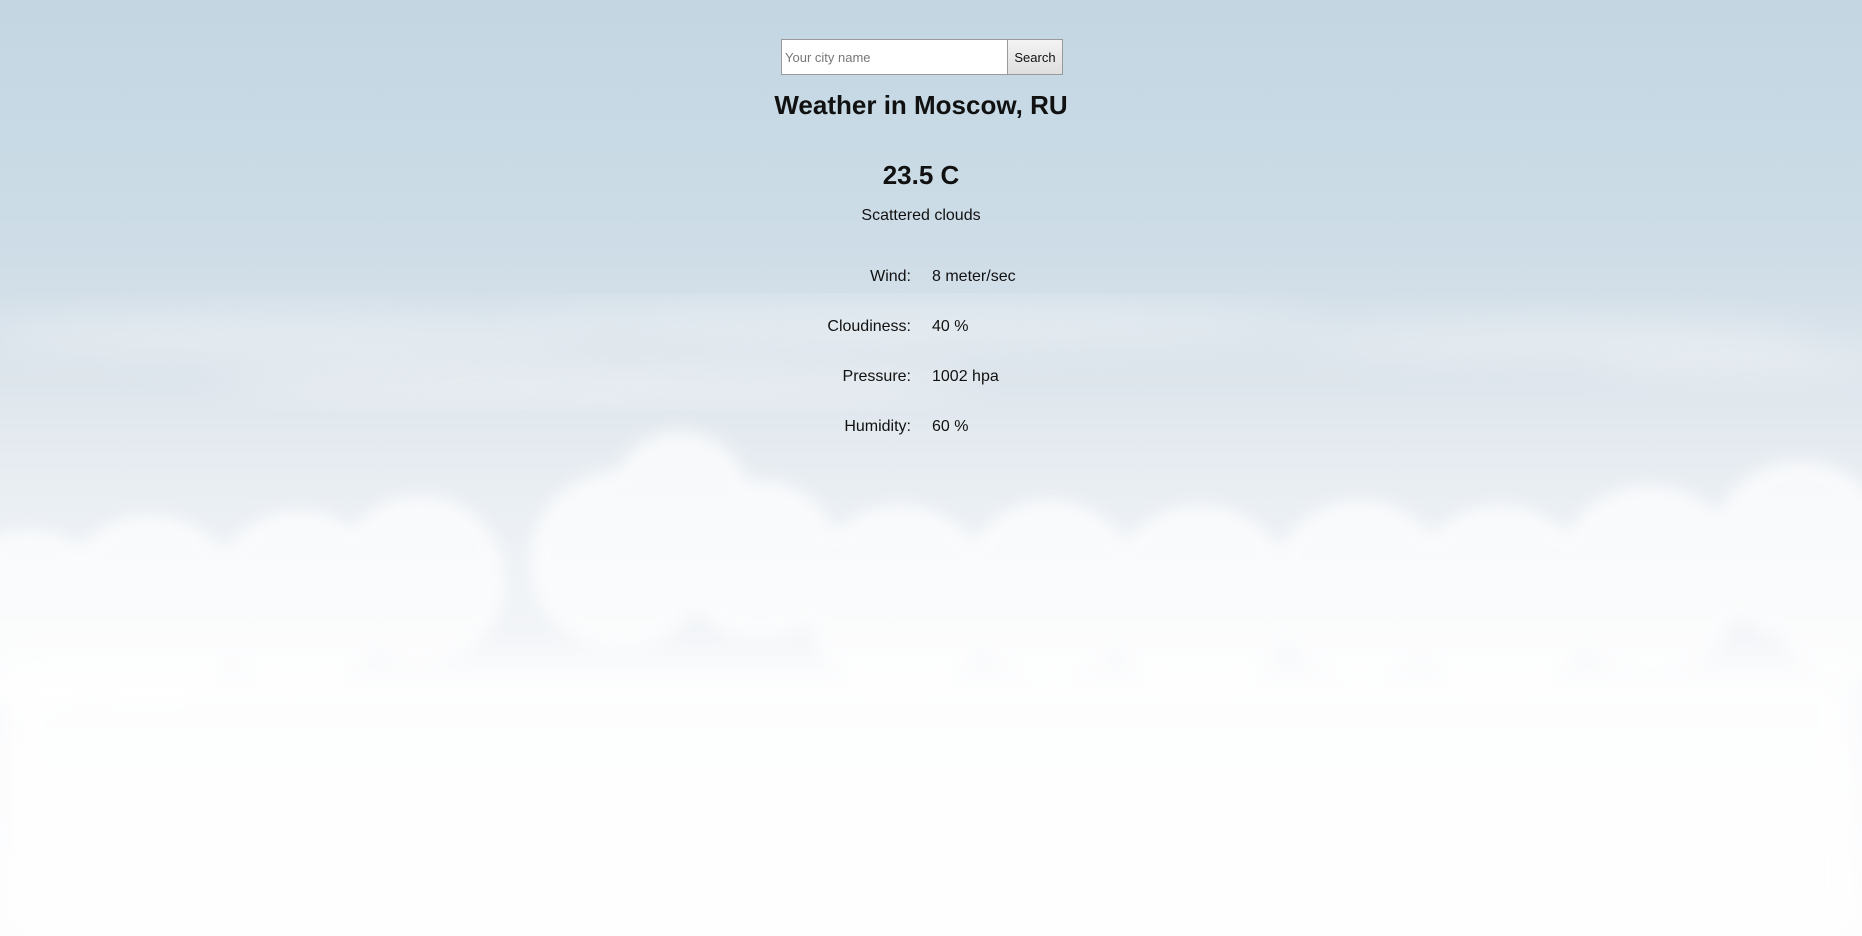  What do you see at coordinates (930, 293) in the screenshot?
I see `detail-row-wind: Wind: 8 meter/sec` at bounding box center [930, 293].